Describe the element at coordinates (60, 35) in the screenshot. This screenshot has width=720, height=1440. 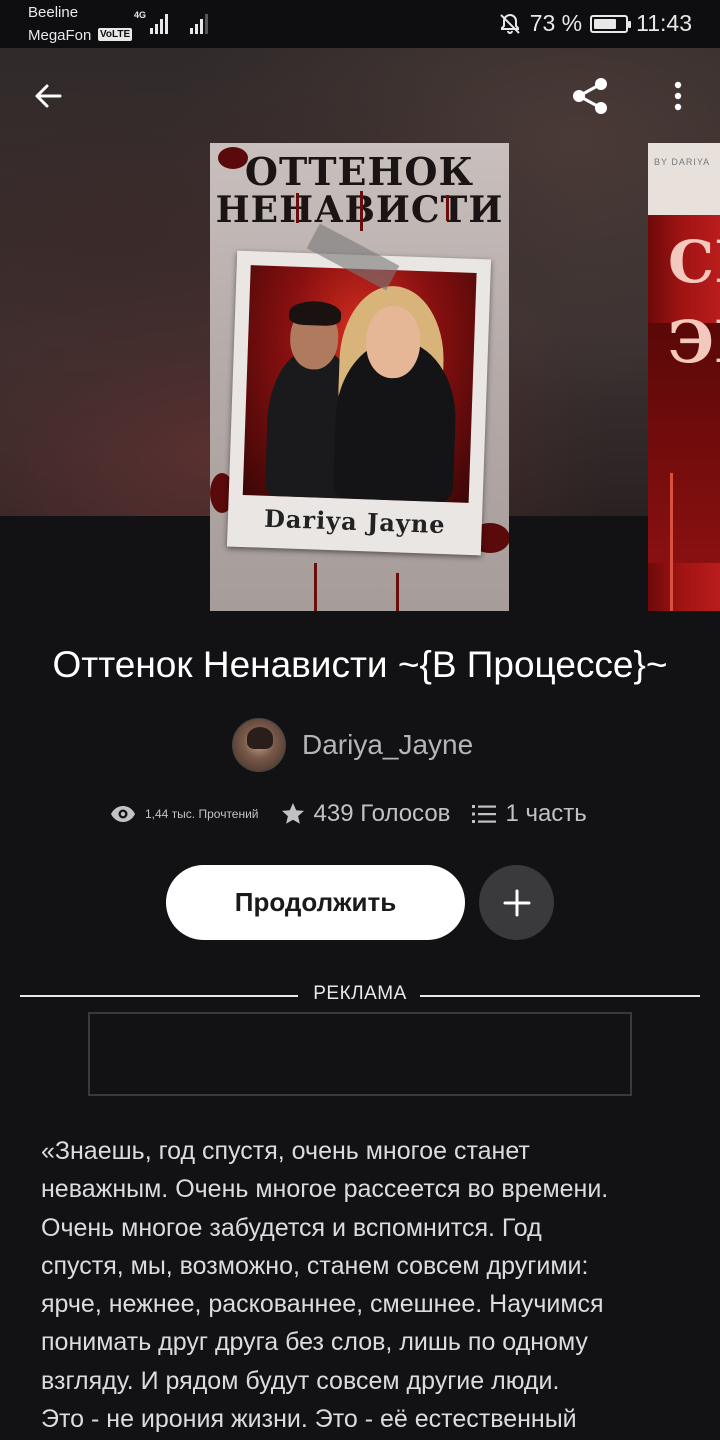
I see `carrier-megafon: MegaFon` at that location.